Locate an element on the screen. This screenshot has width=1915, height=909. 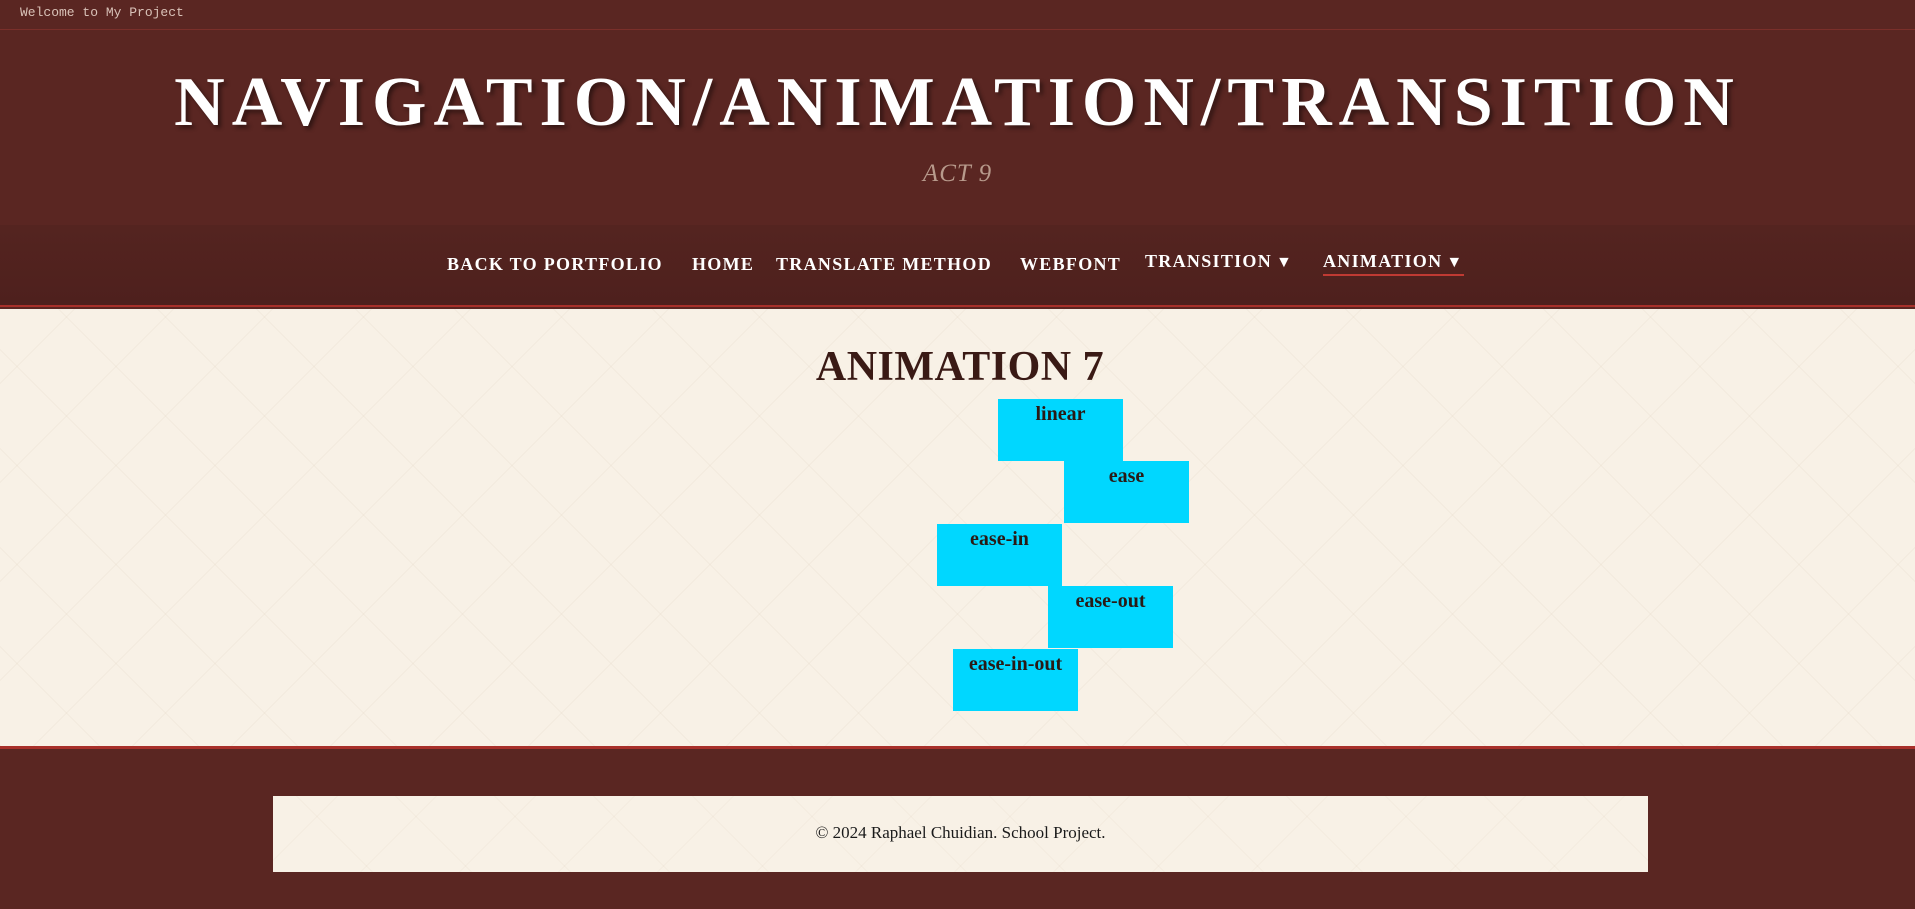
footer-copyright: © 2024 Raphael Chuidian. School Project. is located at coordinates (960, 832).